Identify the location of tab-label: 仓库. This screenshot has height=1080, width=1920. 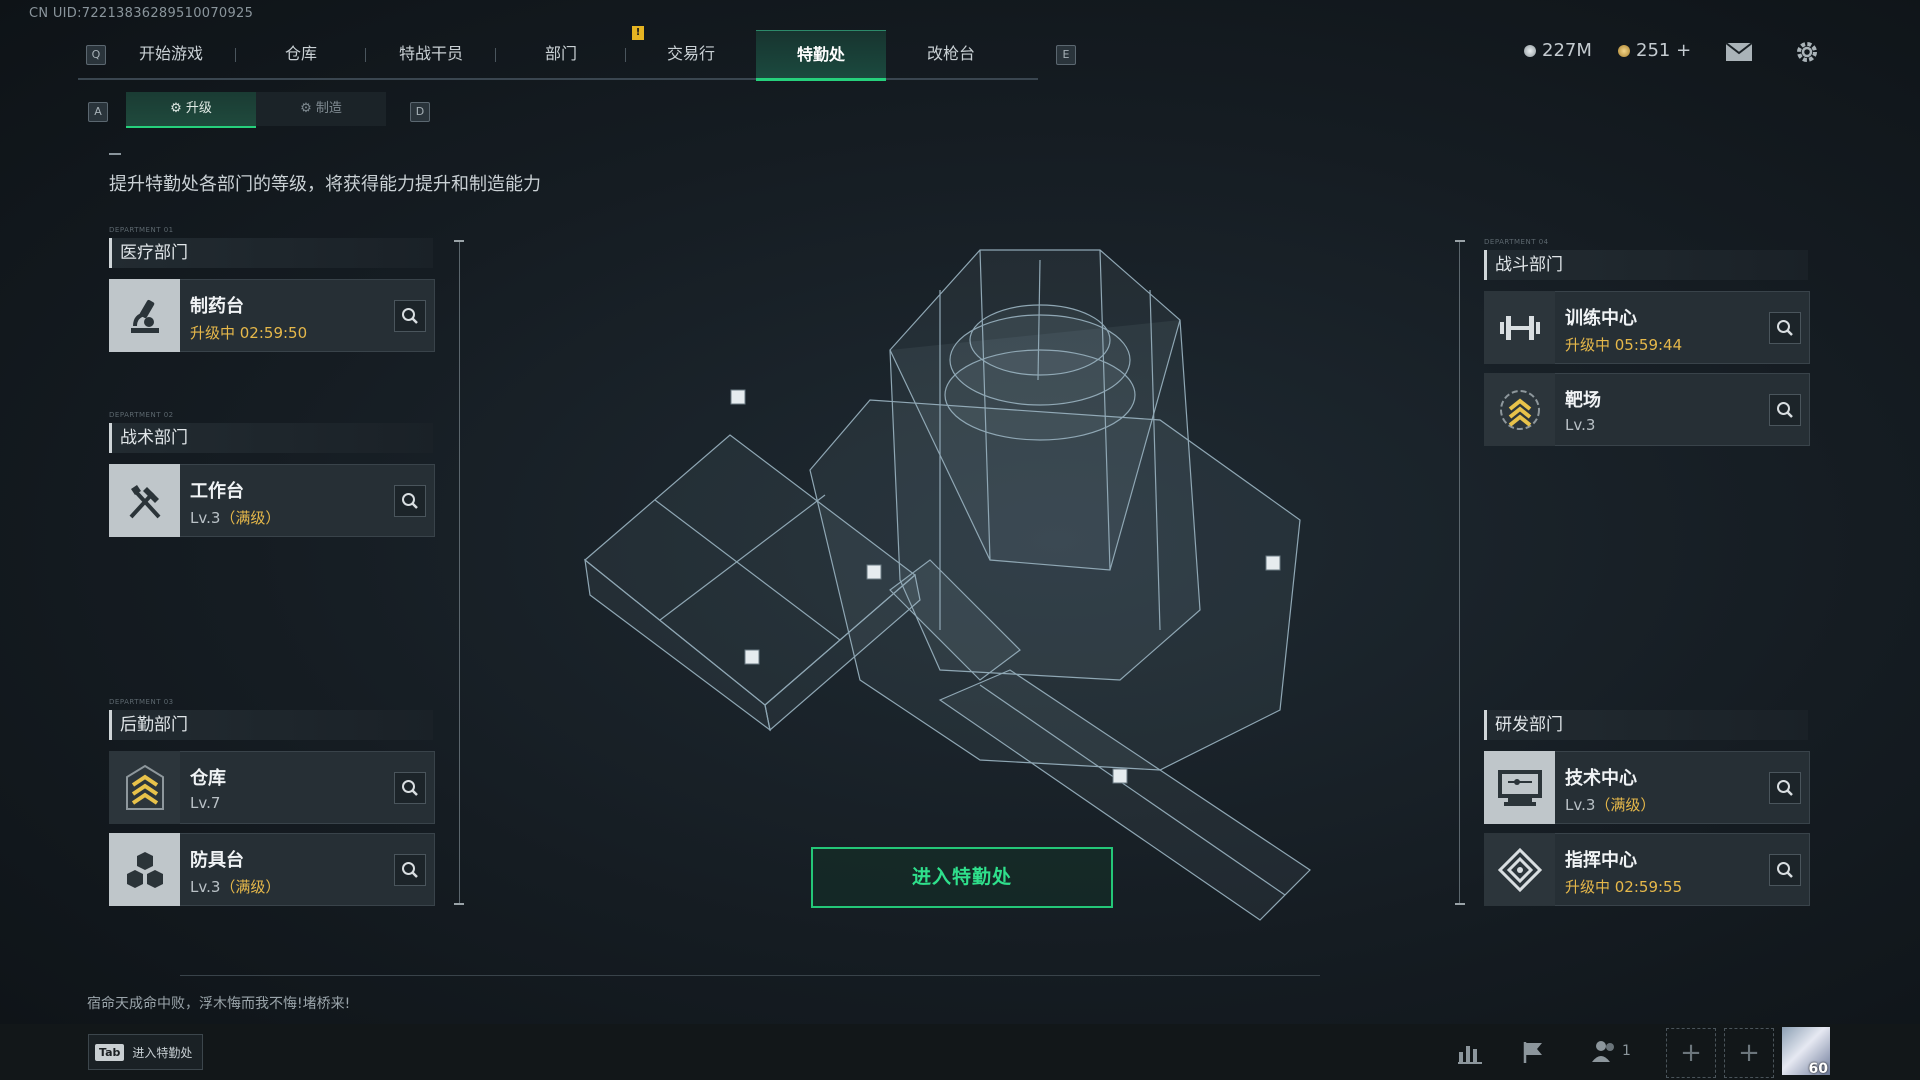
(300, 53).